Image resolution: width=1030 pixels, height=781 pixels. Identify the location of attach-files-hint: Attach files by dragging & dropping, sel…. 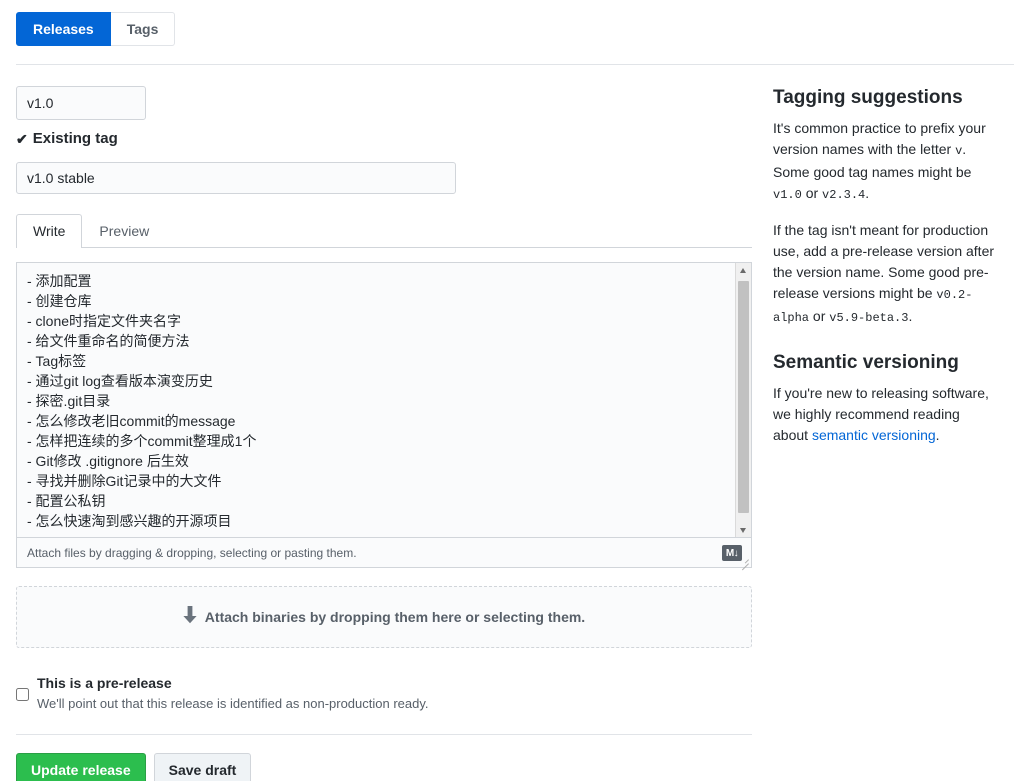
(192, 552).